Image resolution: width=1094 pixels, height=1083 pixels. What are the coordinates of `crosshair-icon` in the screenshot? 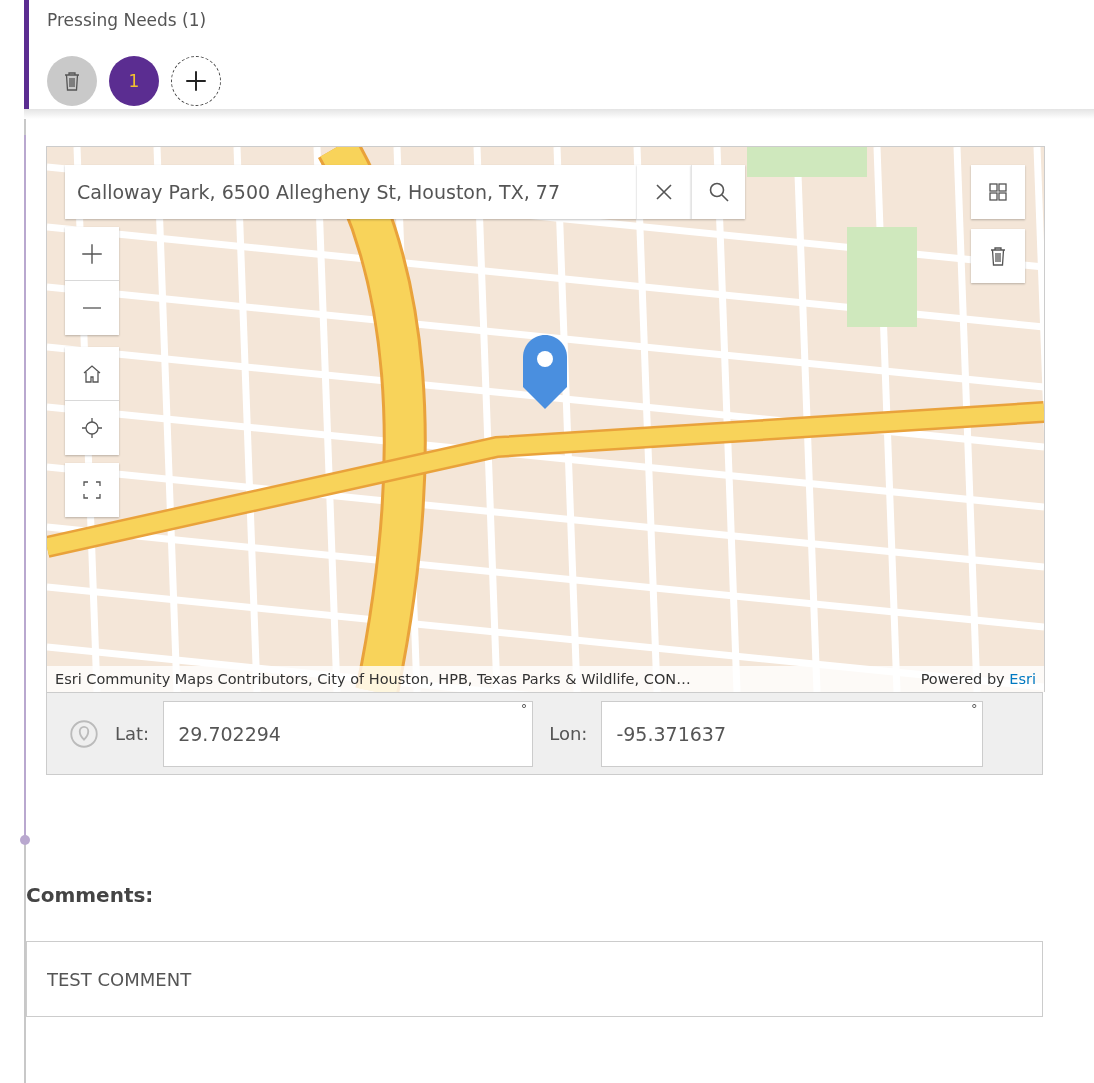 It's located at (92, 428).